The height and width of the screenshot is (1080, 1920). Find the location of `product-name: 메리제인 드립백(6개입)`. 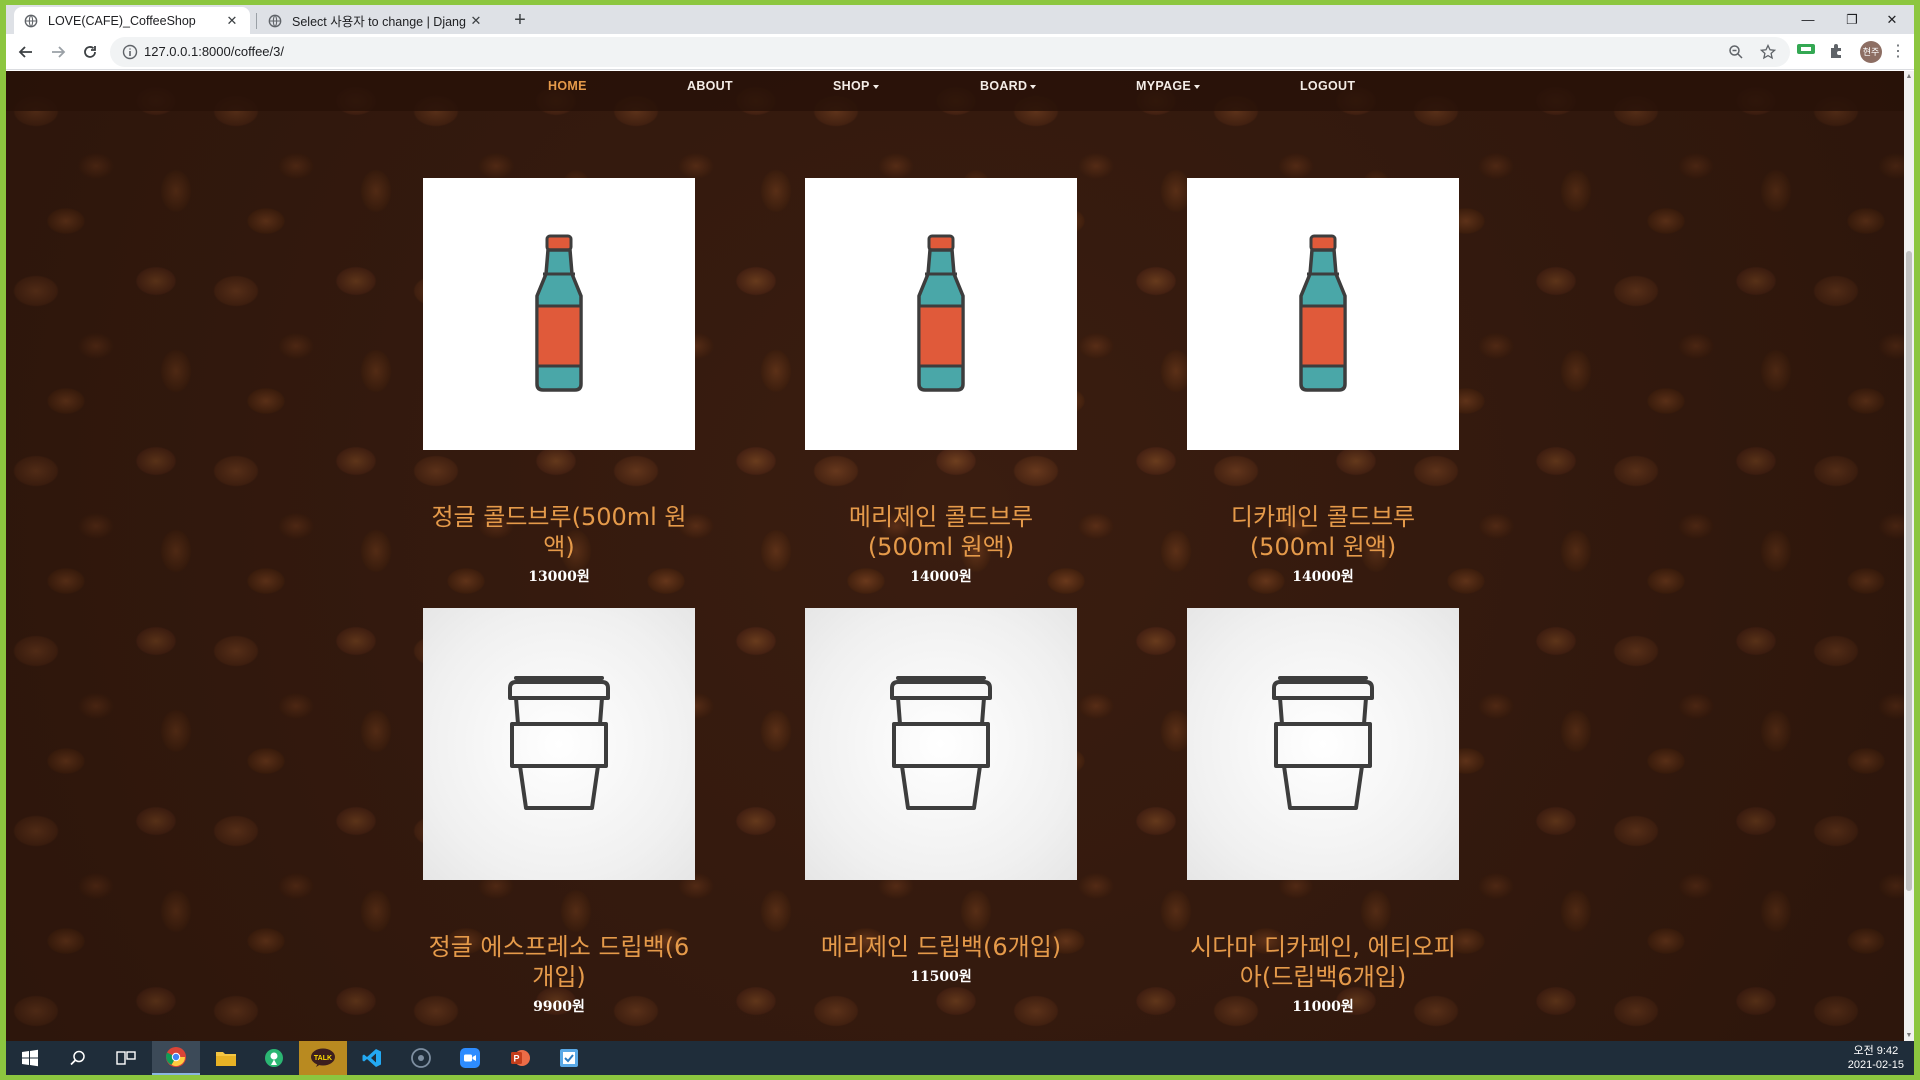

product-name: 메리제인 드립백(6개입) is located at coordinates (941, 947).